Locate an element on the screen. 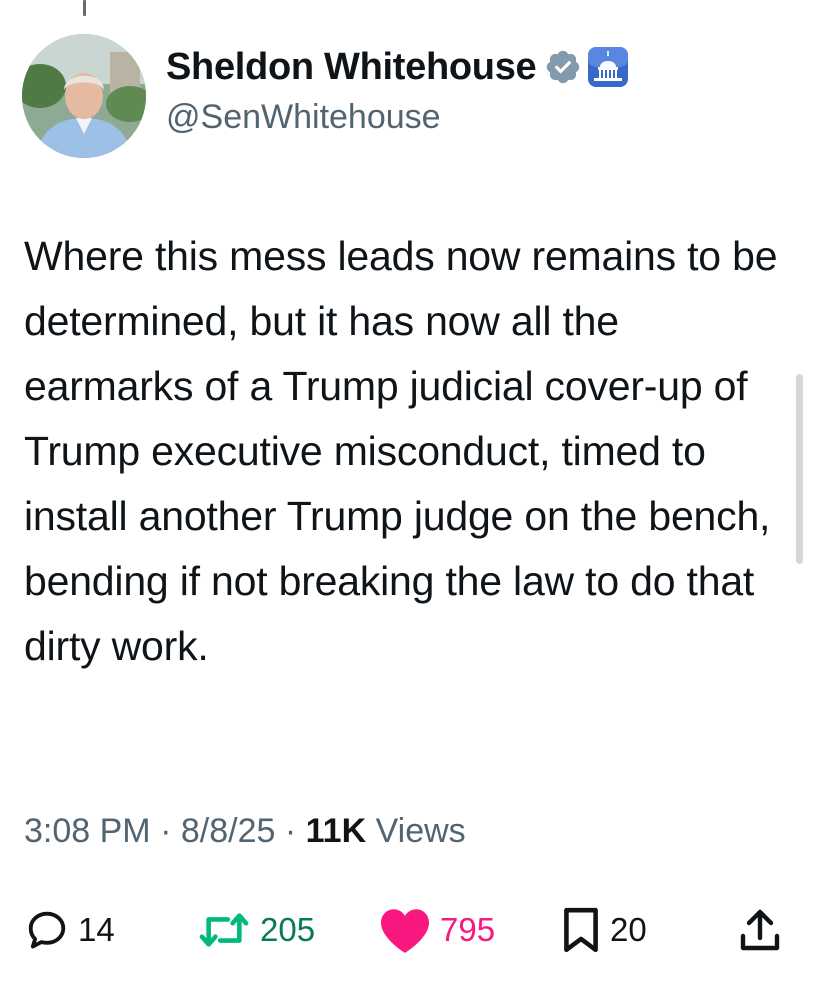 This screenshot has height=1000, width=813. repost-icon is located at coordinates (224, 930).